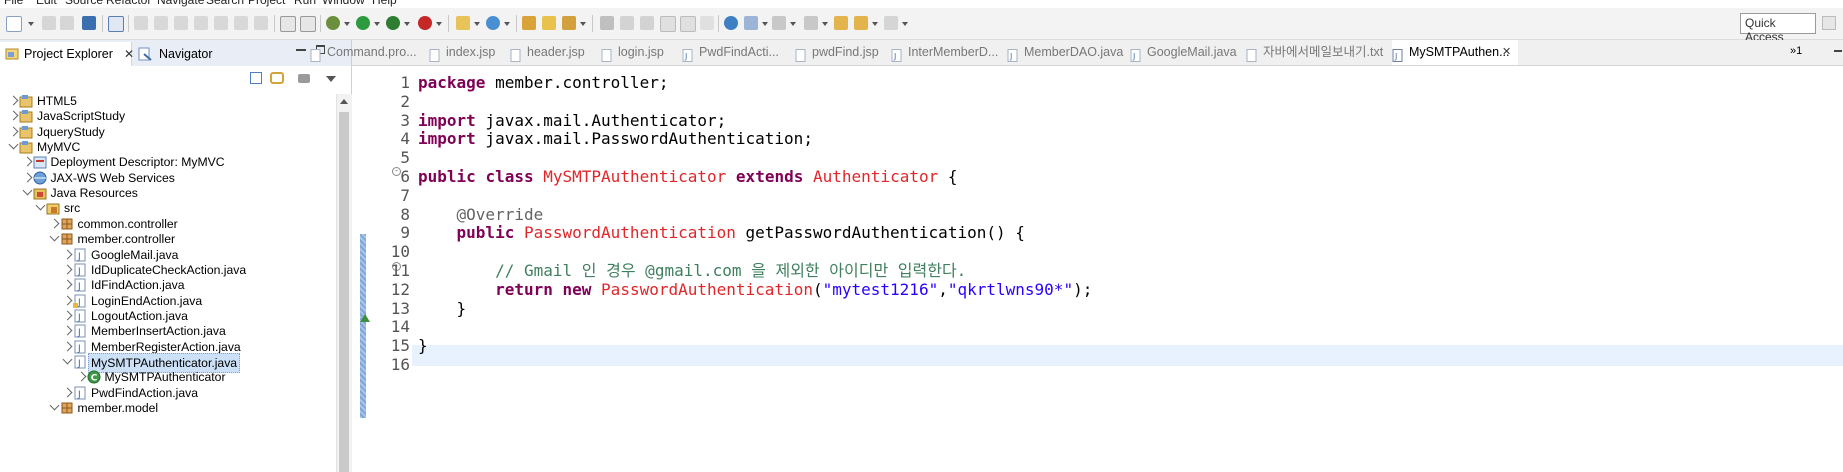 The height and width of the screenshot is (472, 1843). Describe the element at coordinates (1316, 52) in the screenshot. I see `editor-tab: 자바에서메일보내기.txt` at that location.